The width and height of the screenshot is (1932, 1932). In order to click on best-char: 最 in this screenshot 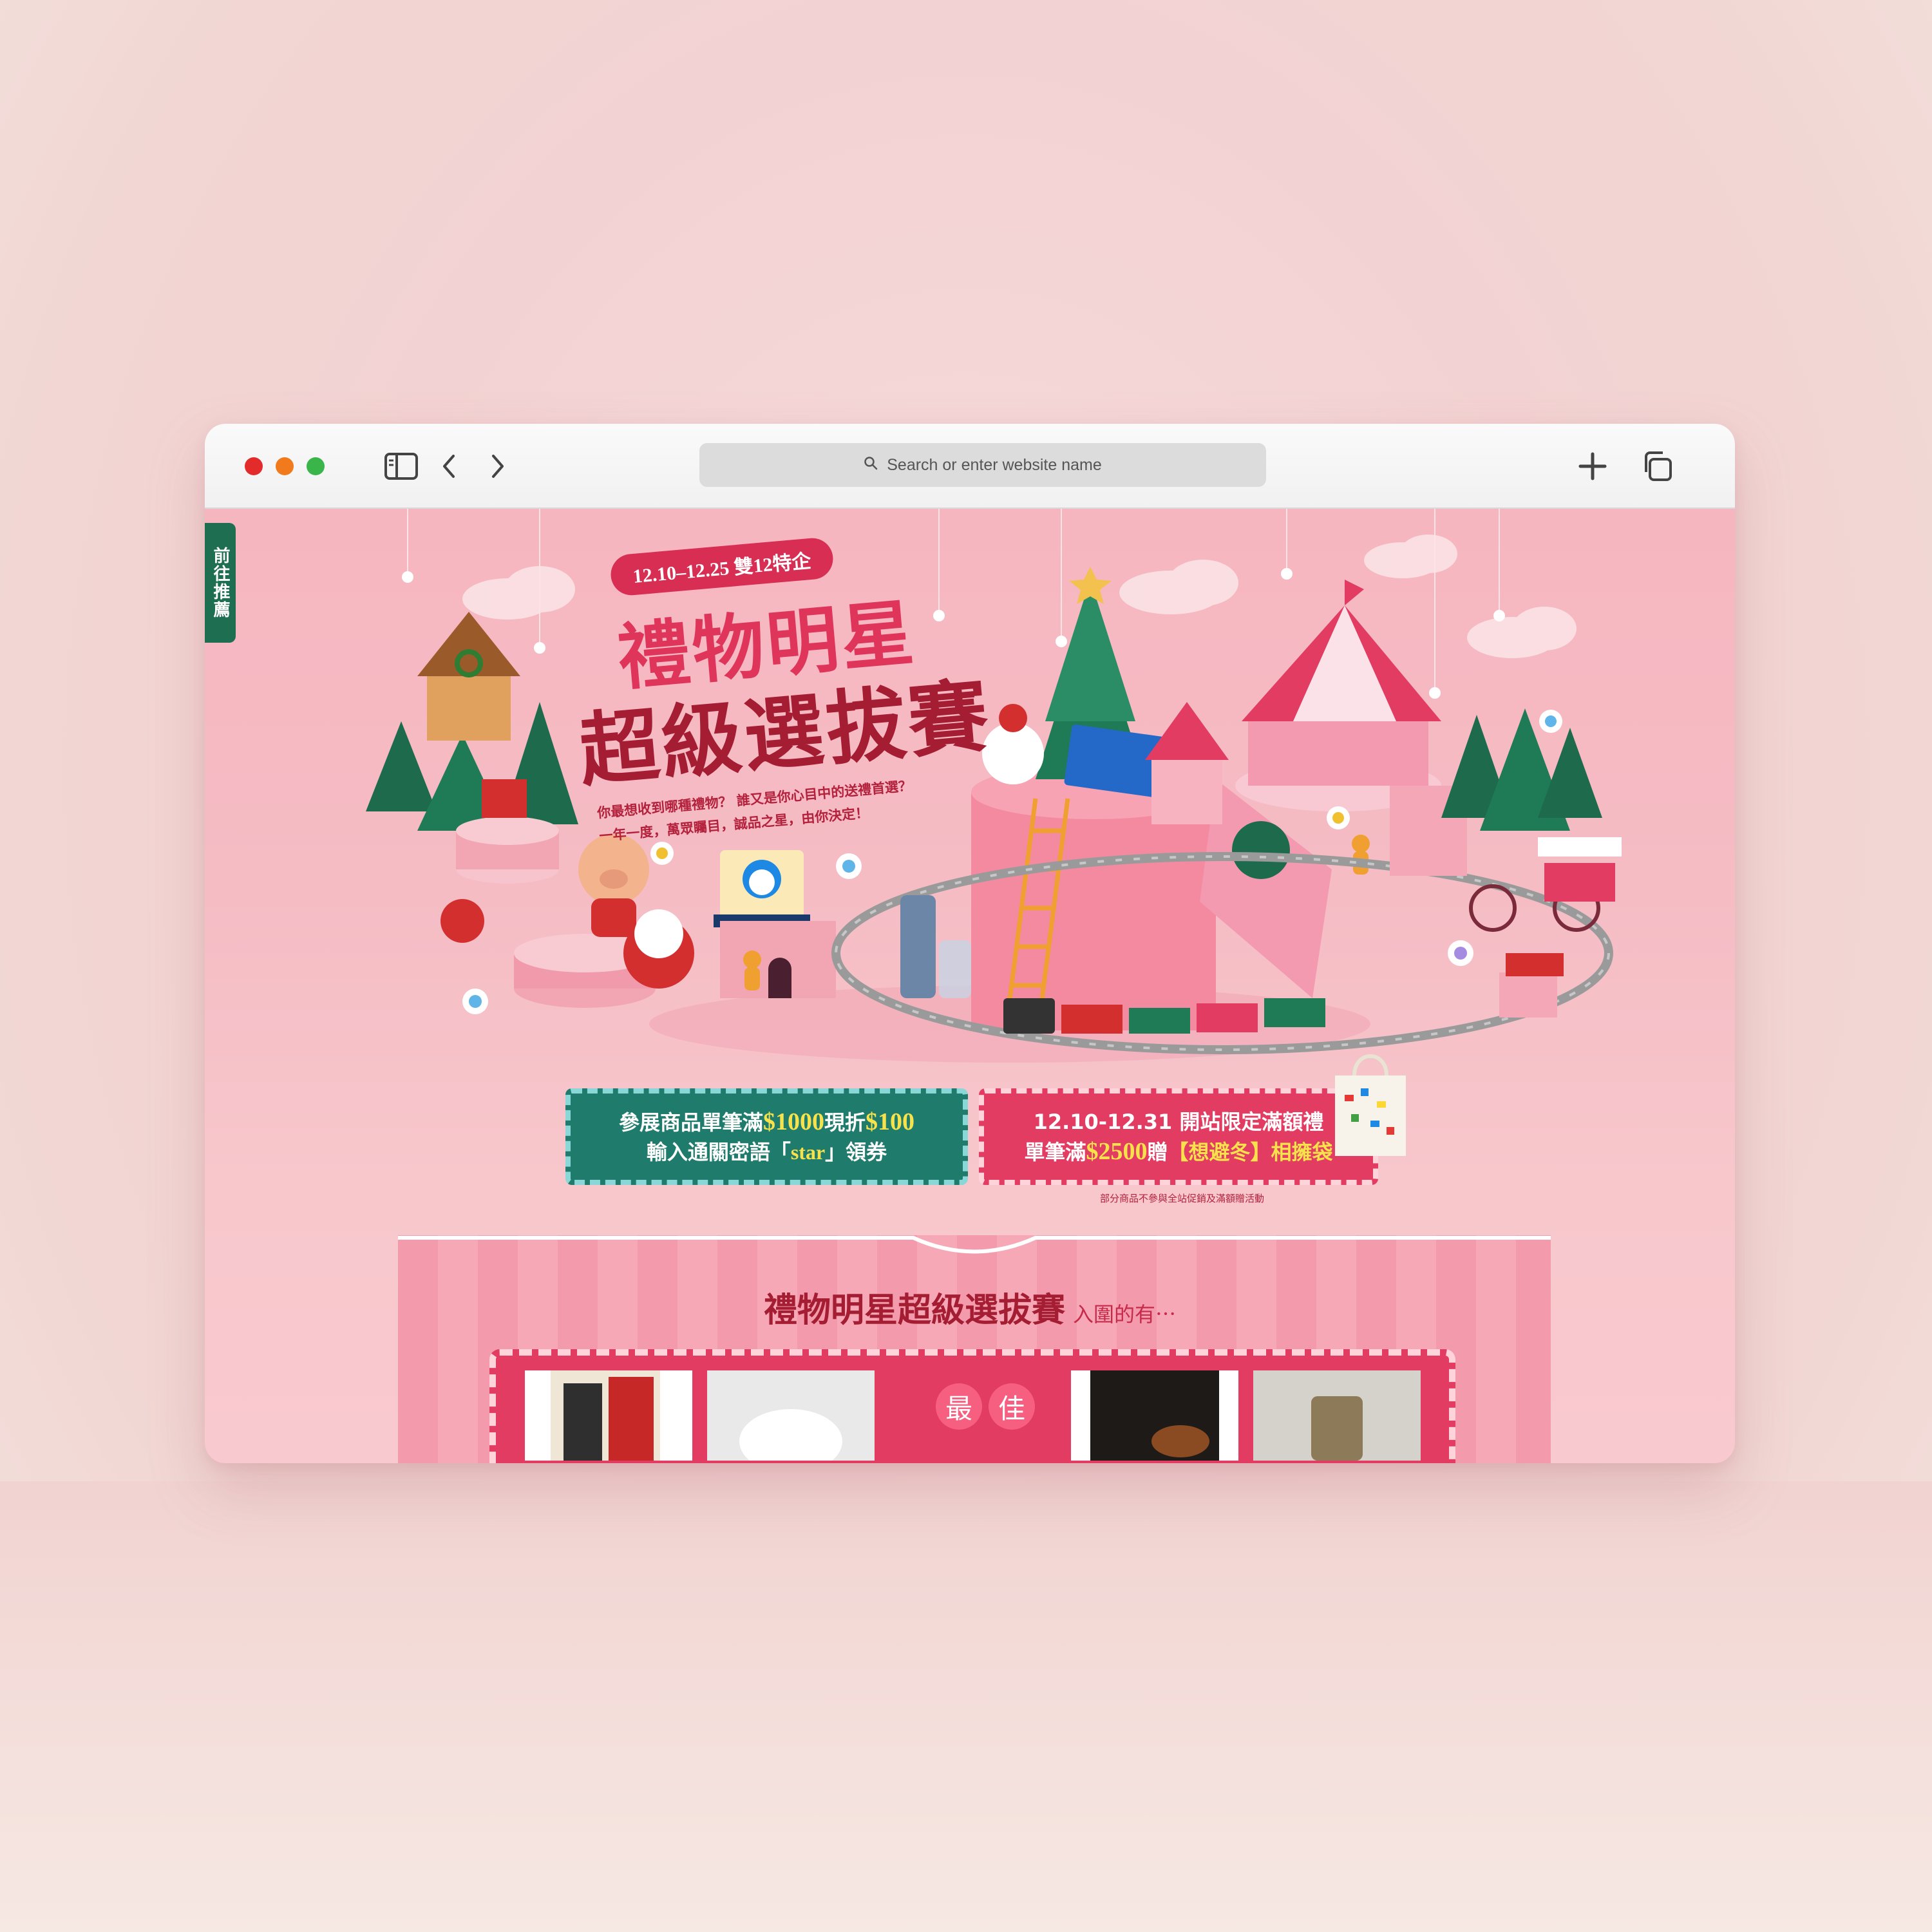, I will do `click(959, 1407)`.